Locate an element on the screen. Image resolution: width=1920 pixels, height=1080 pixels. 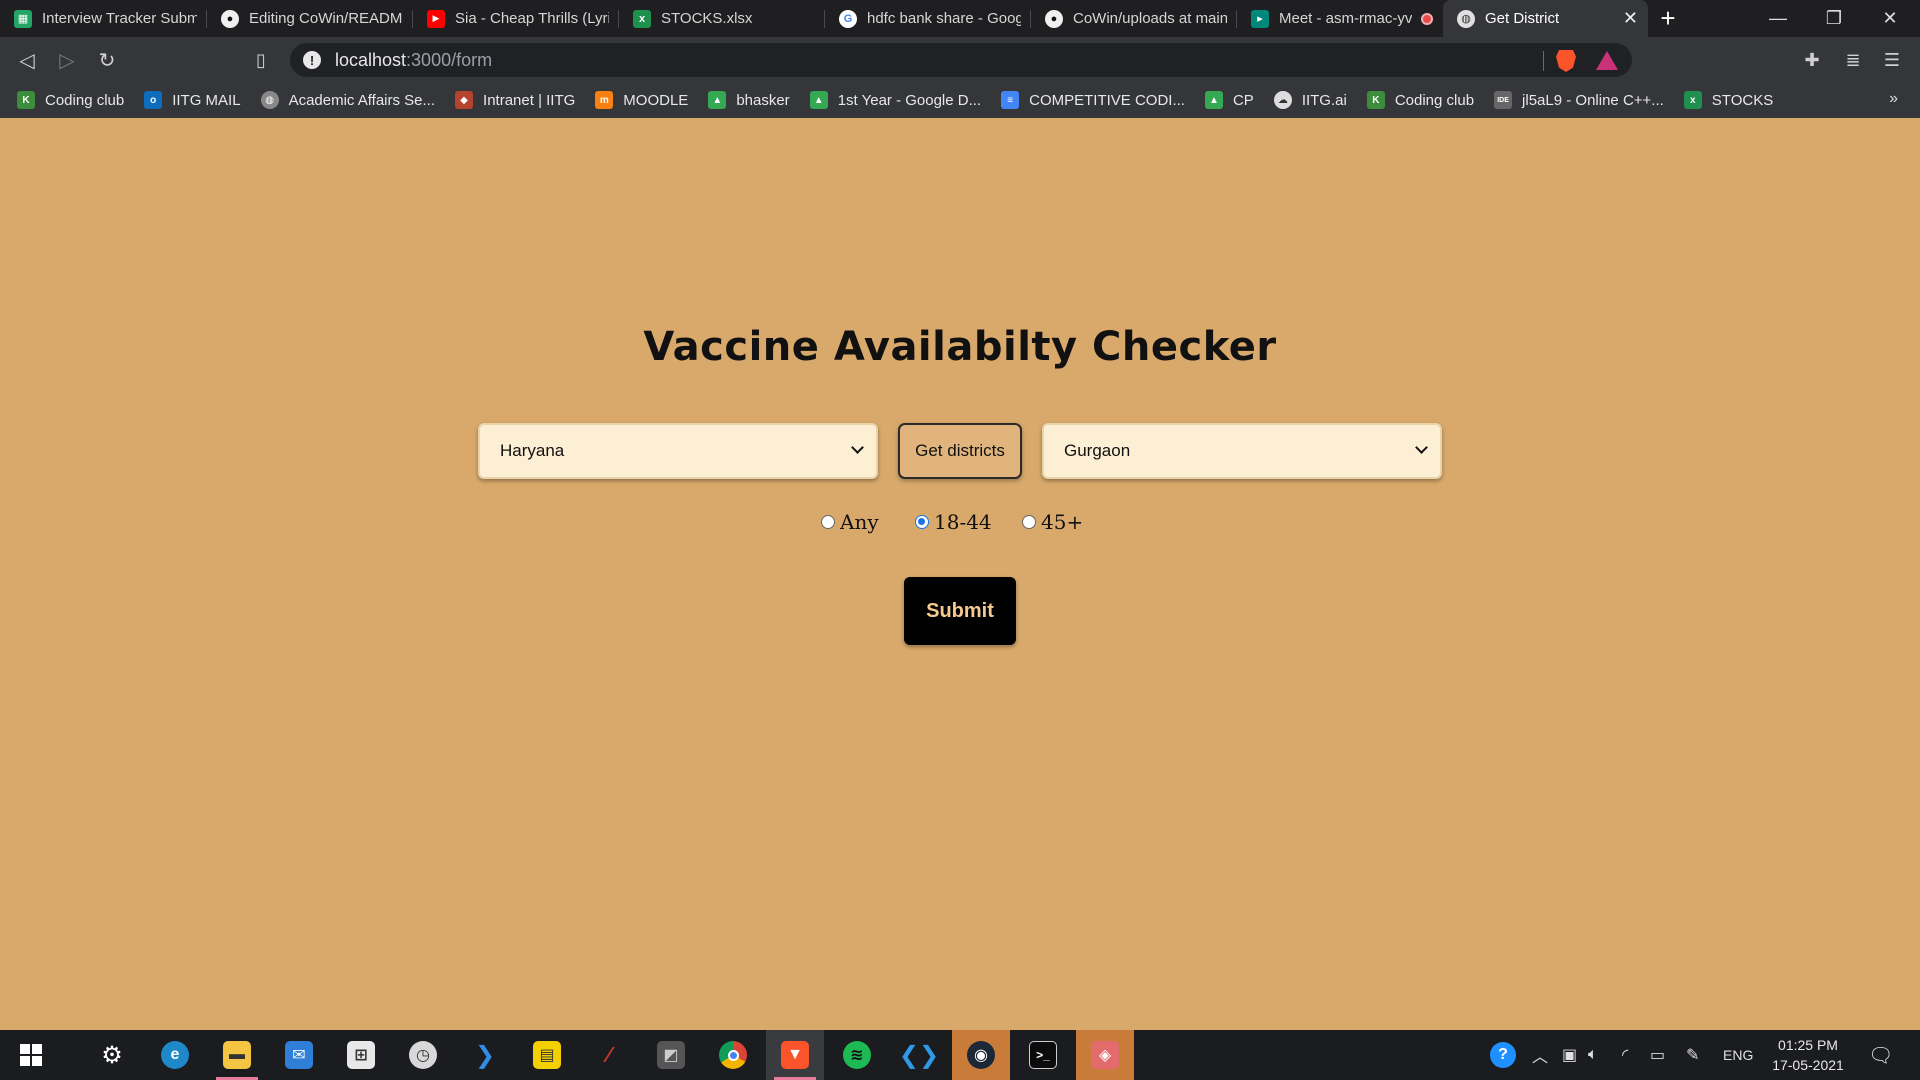
bookmark-moodle: m MOODLE is located at coordinates (641, 100).